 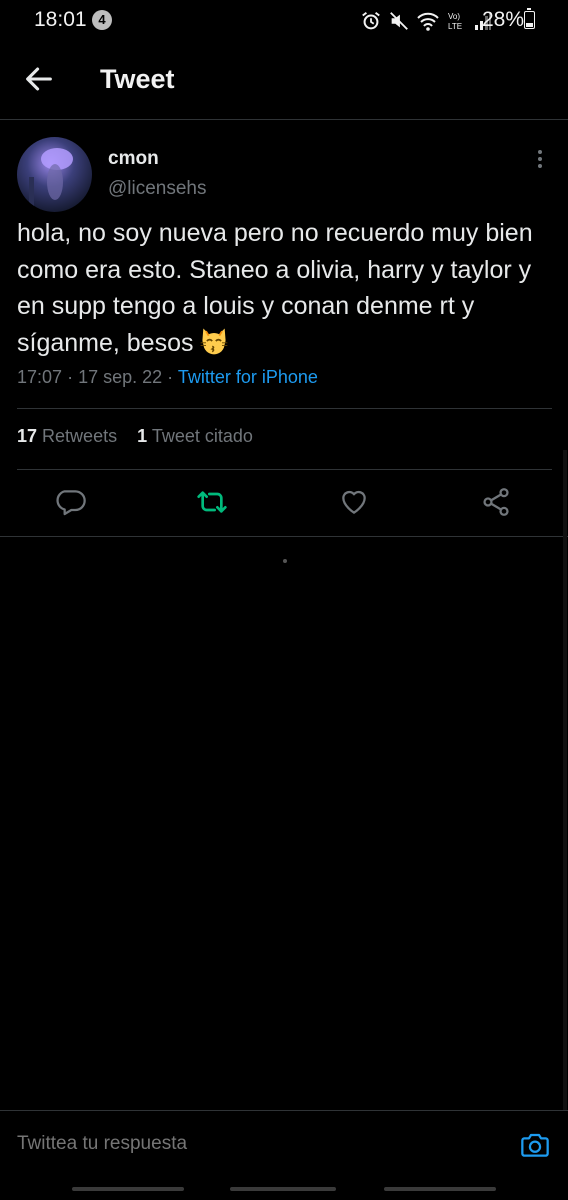 I want to click on like-button, so click(x=354, y=502).